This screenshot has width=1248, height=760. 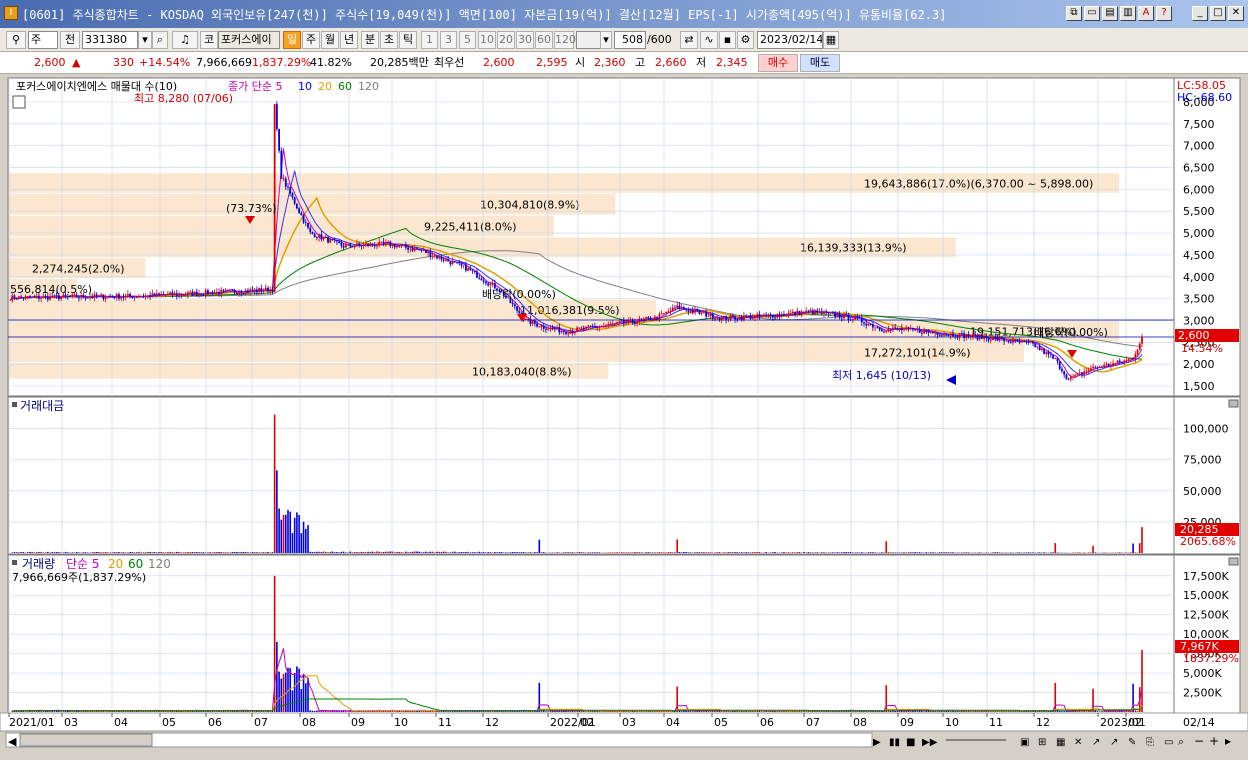 I want to click on question-icon: ?, so click(x=1164, y=13).